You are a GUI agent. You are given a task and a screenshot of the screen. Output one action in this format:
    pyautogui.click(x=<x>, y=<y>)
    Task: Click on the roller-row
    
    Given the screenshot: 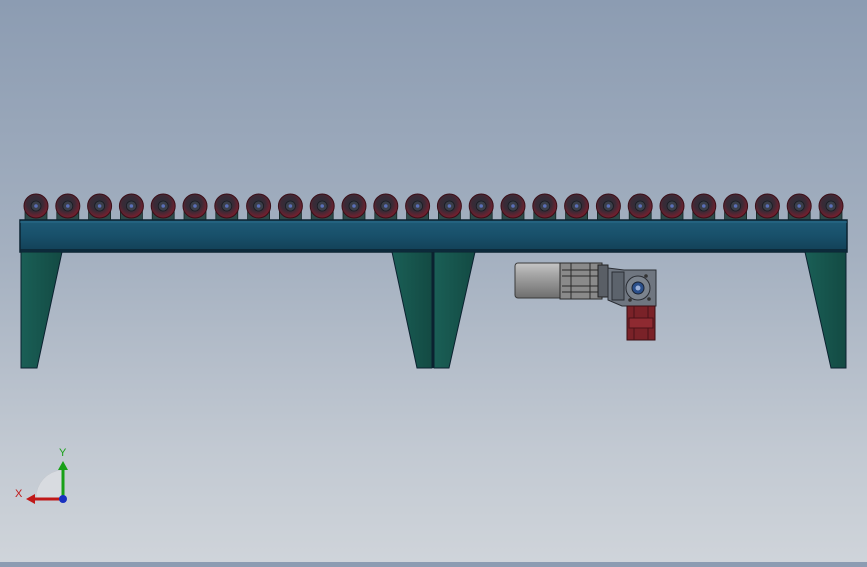 What is the action you would take?
    pyautogui.click(x=433, y=207)
    